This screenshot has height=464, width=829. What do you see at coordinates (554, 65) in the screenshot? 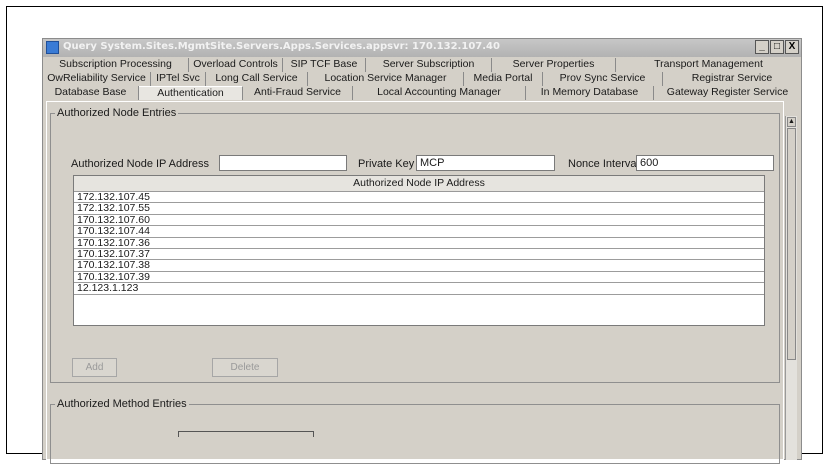
I see `tab-server-properties: Server Properties` at bounding box center [554, 65].